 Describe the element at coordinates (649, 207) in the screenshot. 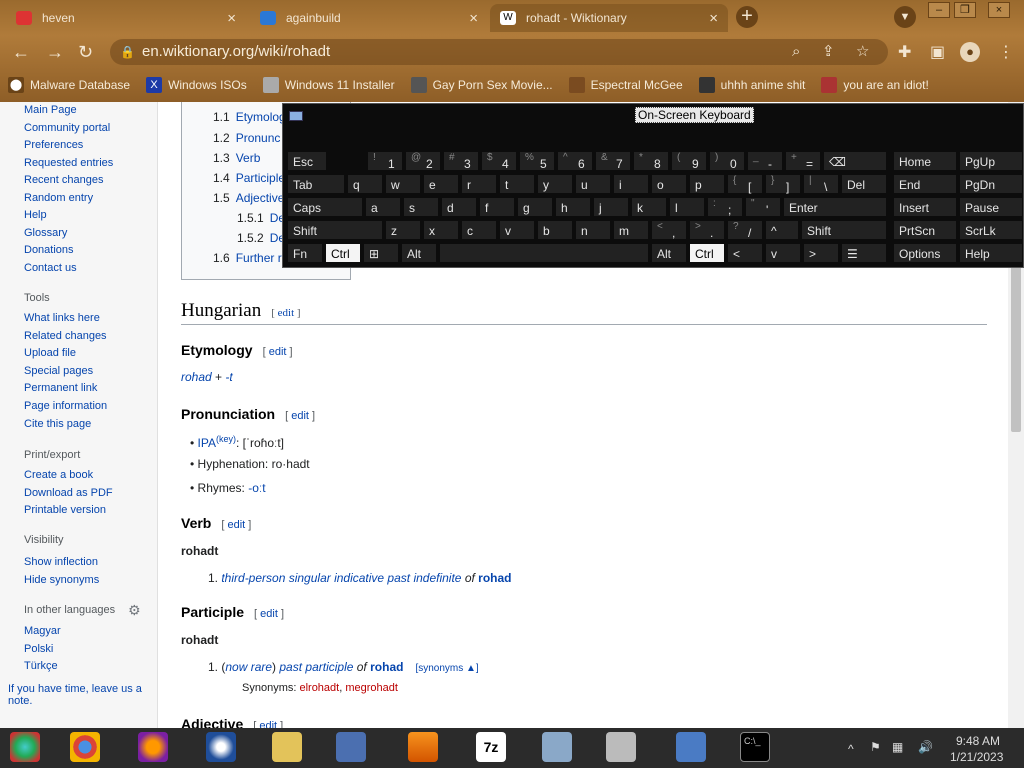

I see `osk-key: k` at that location.